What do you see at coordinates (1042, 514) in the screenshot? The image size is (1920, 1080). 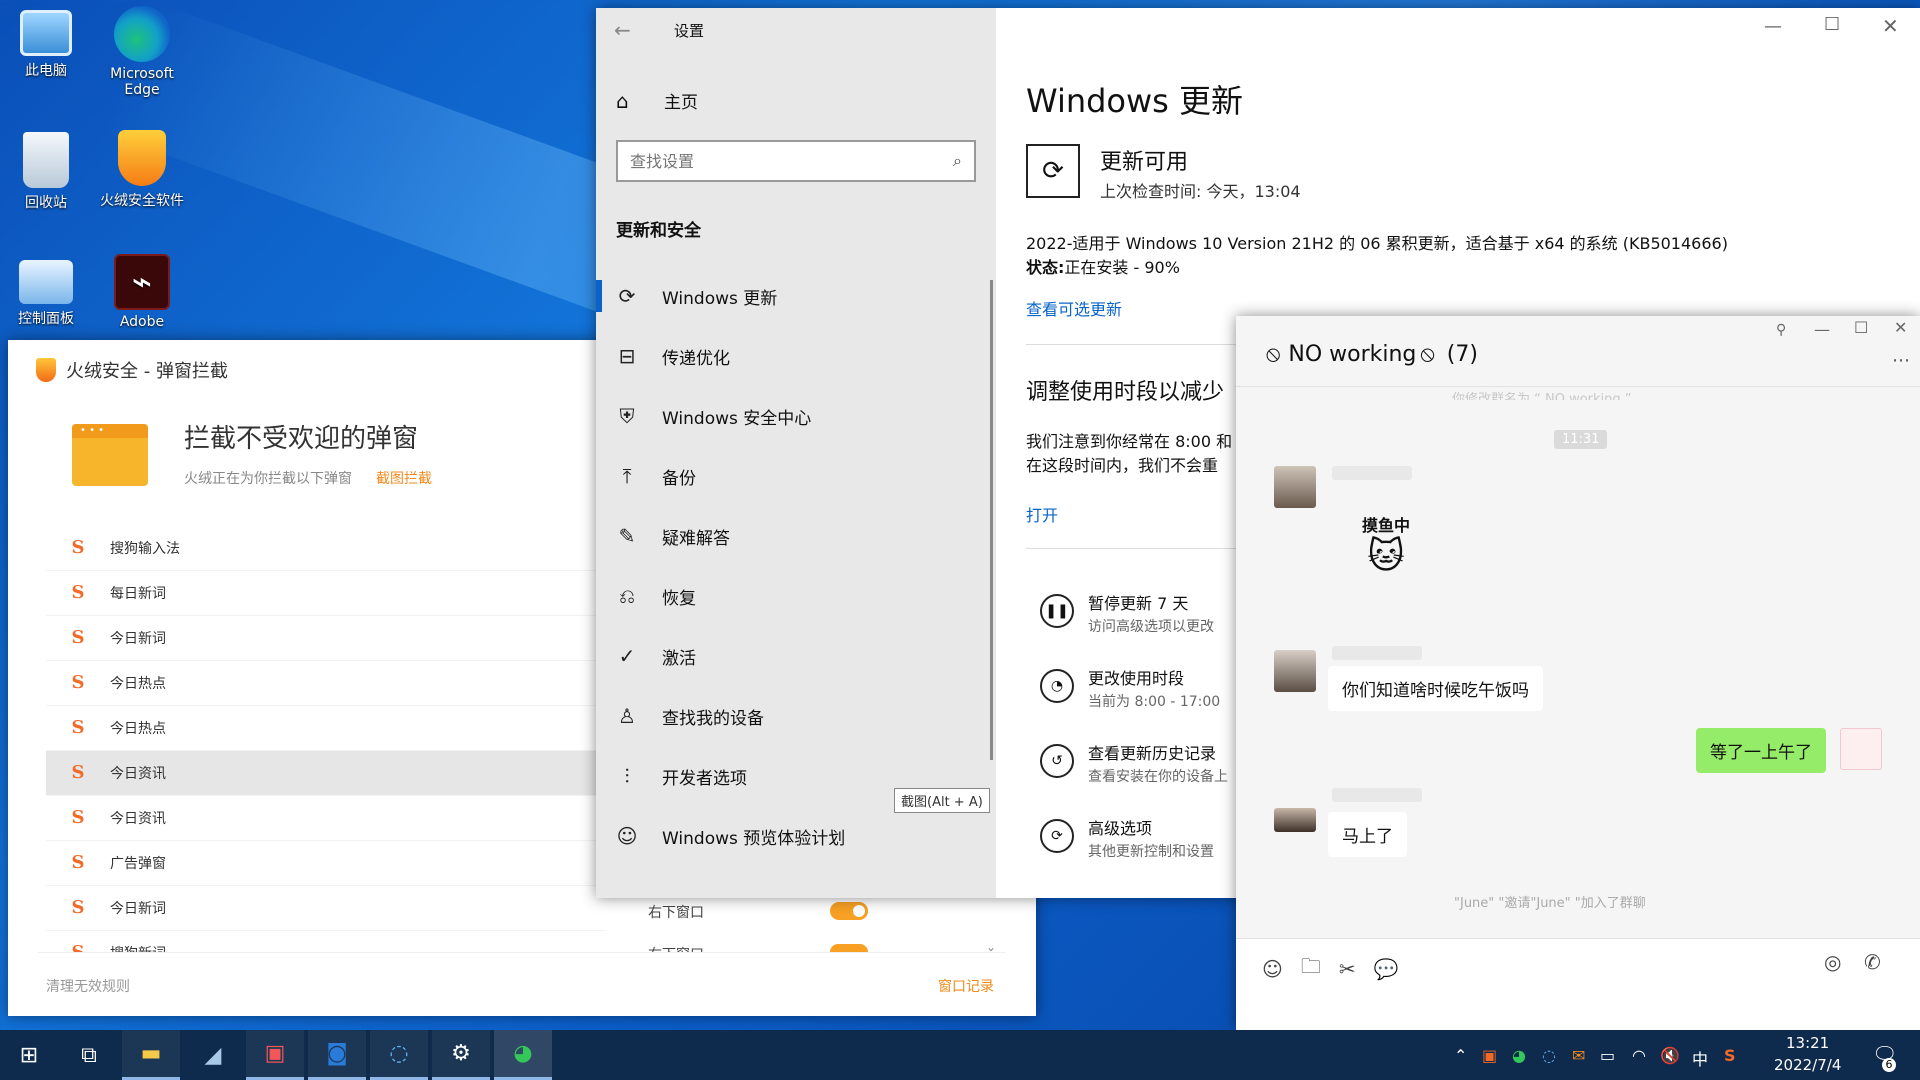 I see `turn-on-link: 打开` at bounding box center [1042, 514].